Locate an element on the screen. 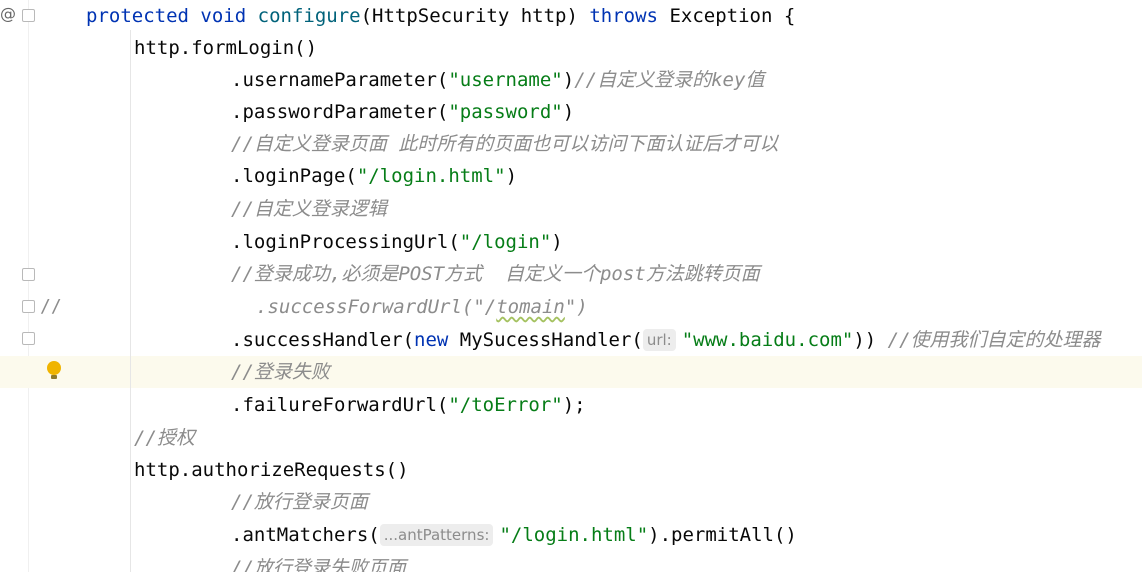 The width and height of the screenshot is (1142, 572). comment: //登录成功,必须是POST方式 自定义一个post方法跳转页面 is located at coordinates (495, 274).